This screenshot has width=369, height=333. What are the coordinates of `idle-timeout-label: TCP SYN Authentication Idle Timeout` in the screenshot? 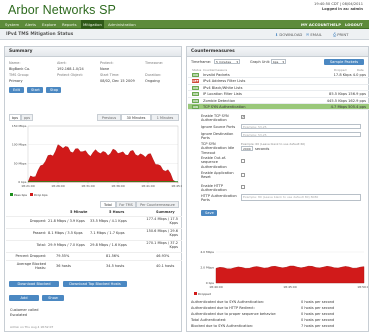 It's located at (218, 148).